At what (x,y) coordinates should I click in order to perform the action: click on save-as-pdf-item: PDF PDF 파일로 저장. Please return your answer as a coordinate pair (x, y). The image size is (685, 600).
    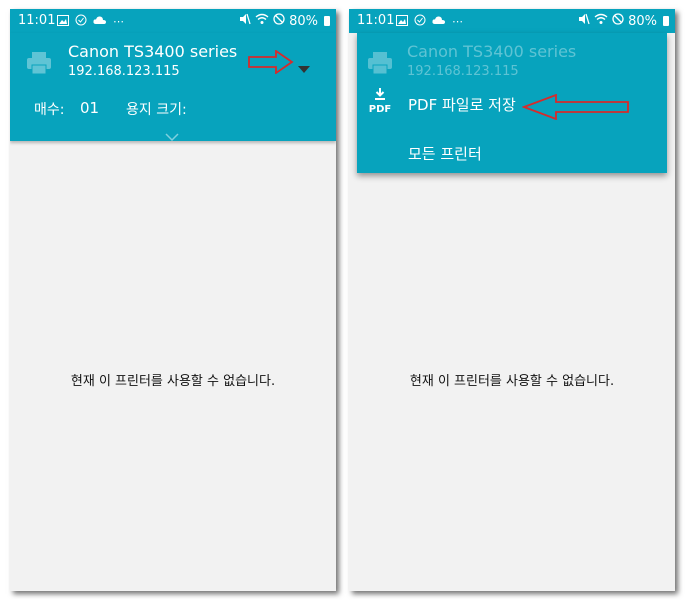
    Looking at the image, I should click on (512, 103).